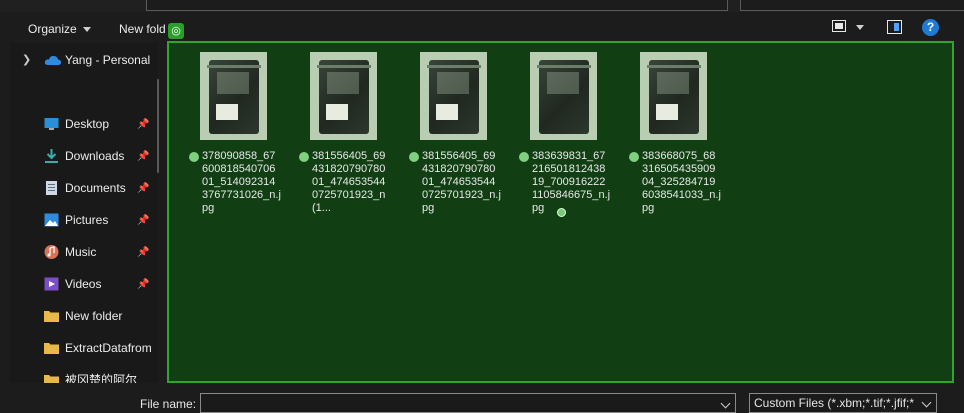 Image resolution: width=964 pixels, height=413 pixels. Describe the element at coordinates (561, 212) in the screenshot. I see `drag-cursor-icon` at that location.